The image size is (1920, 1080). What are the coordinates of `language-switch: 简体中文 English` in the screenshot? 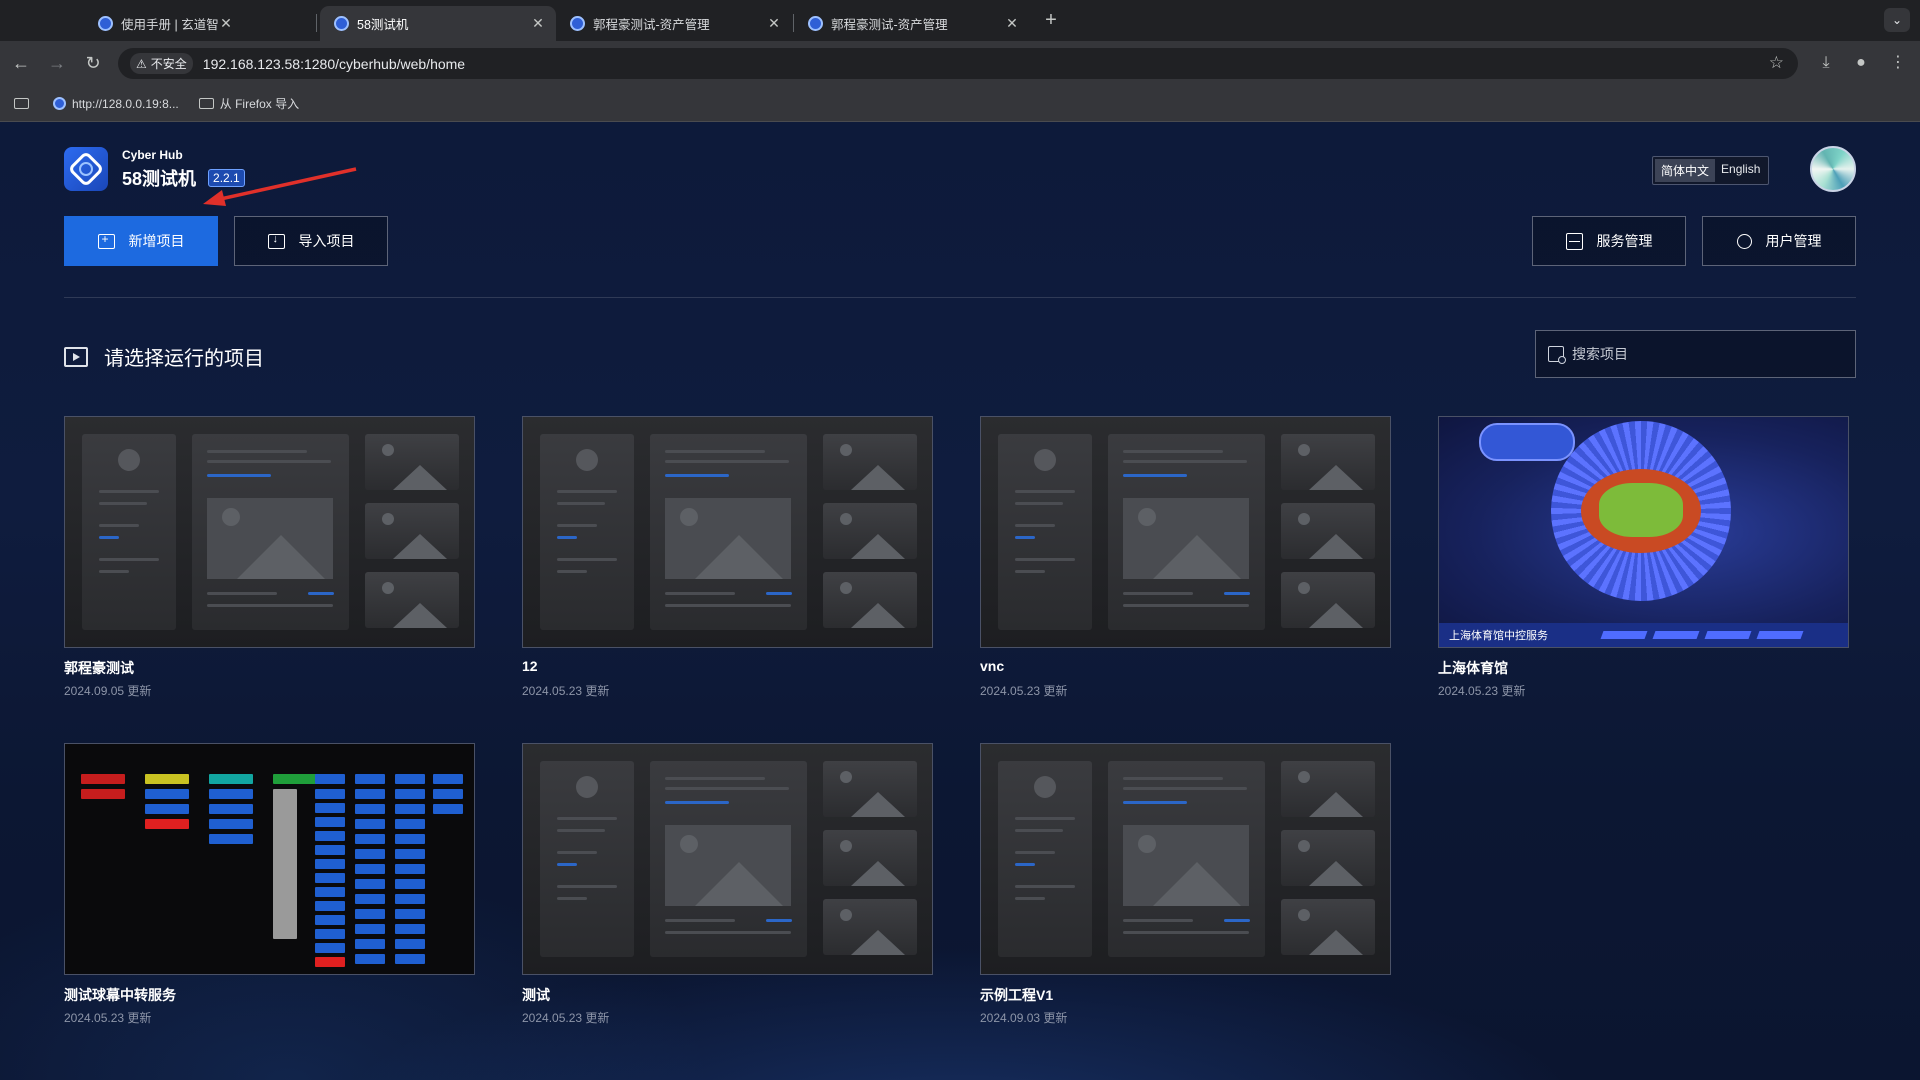 It's located at (1711, 170).